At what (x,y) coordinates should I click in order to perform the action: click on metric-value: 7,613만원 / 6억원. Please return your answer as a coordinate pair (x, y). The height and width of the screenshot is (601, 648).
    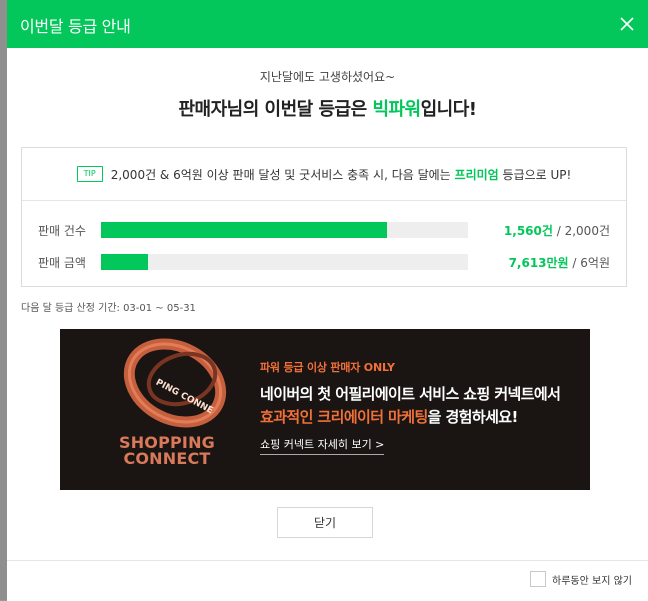
    Looking at the image, I should click on (559, 262).